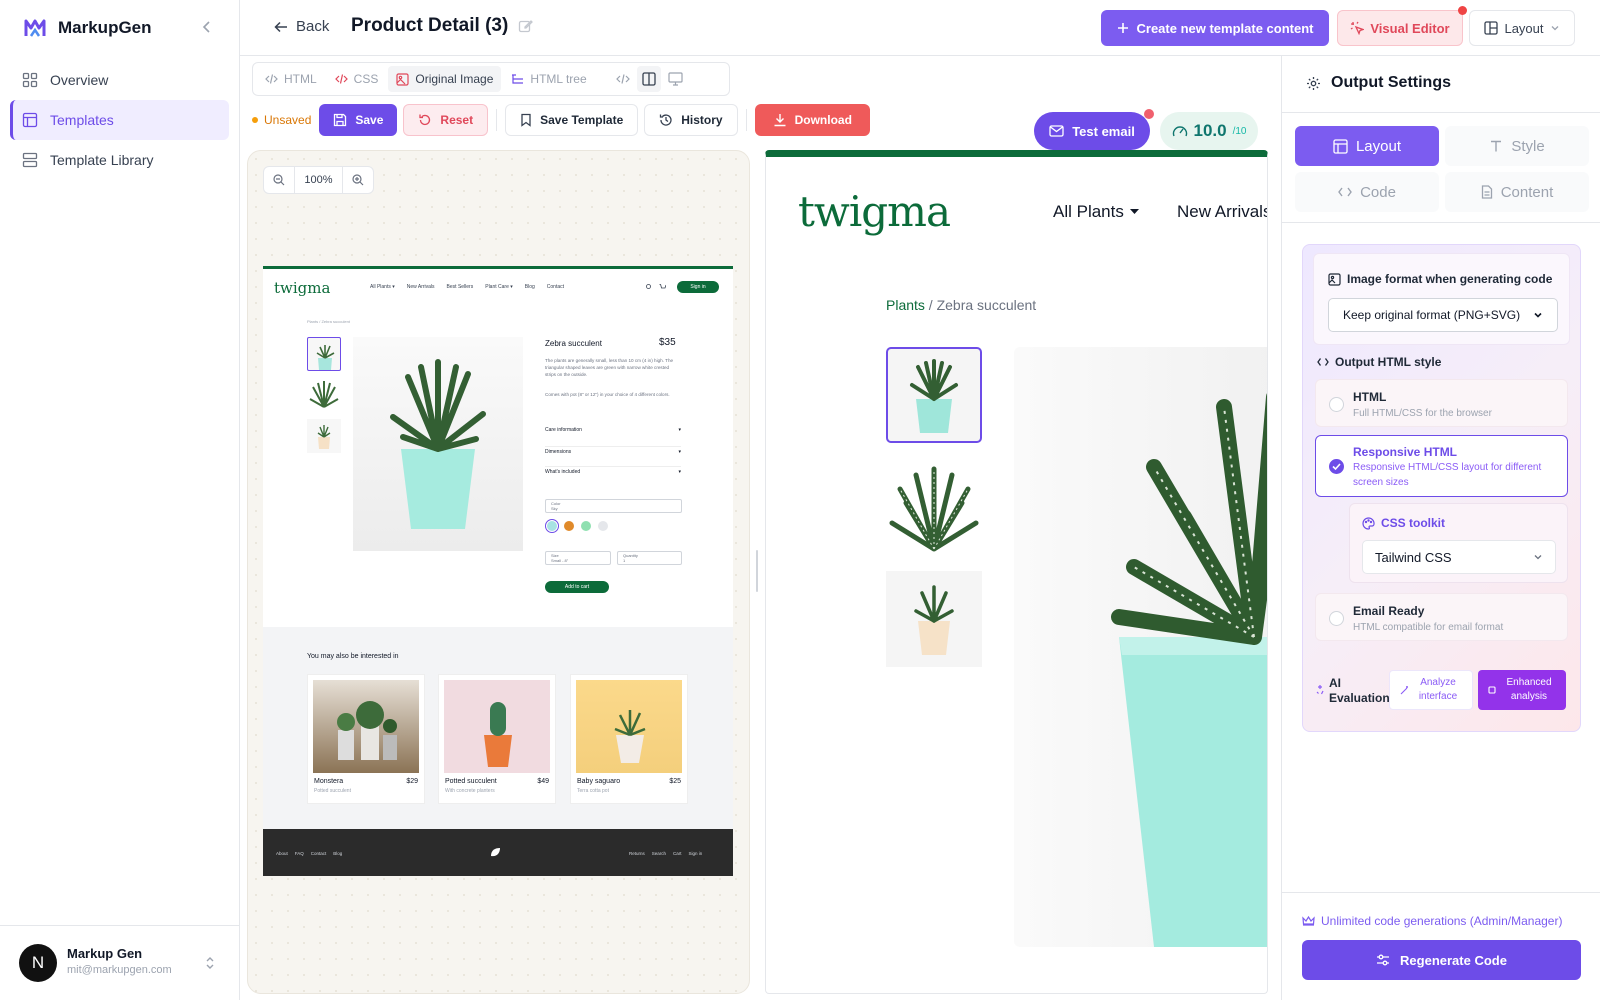 This screenshot has width=1600, height=1000. I want to click on mini-related-card: Baby saguaro $25 Terra cotta pot, so click(629, 739).